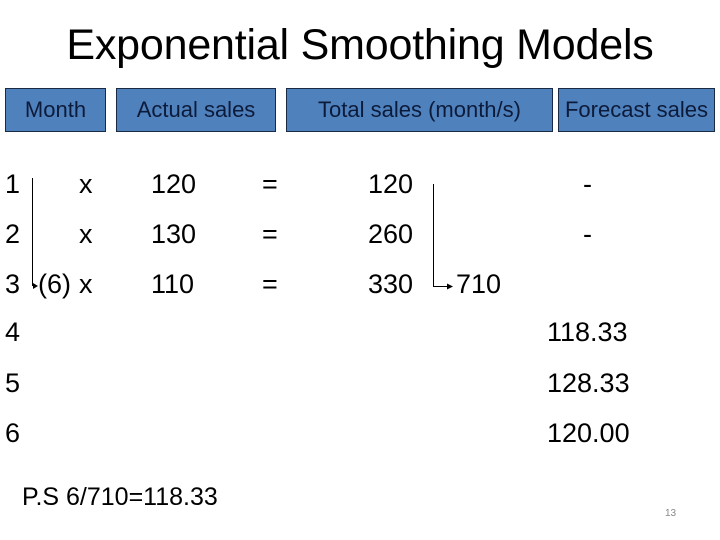 Image resolution: width=720 pixels, height=540 pixels. What do you see at coordinates (196, 110) in the screenshot?
I see `header-actual-sales: Actual sales` at bounding box center [196, 110].